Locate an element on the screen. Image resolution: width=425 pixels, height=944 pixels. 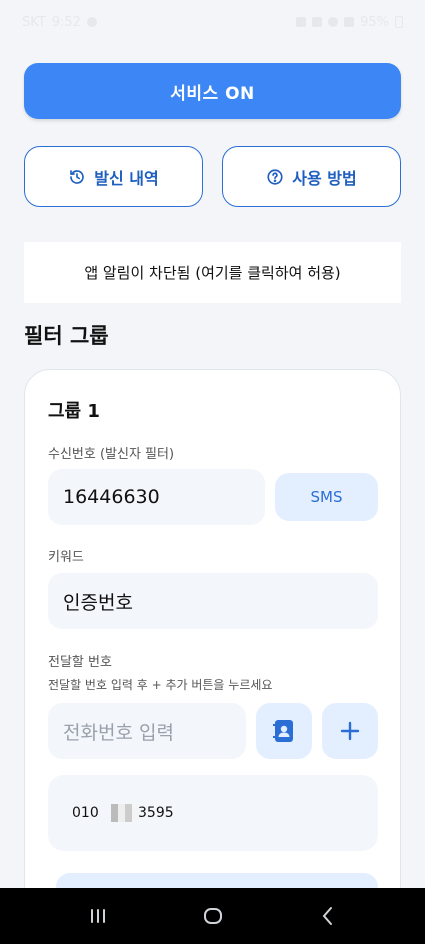
keyword-input: 인증번호 is located at coordinates (213, 601).